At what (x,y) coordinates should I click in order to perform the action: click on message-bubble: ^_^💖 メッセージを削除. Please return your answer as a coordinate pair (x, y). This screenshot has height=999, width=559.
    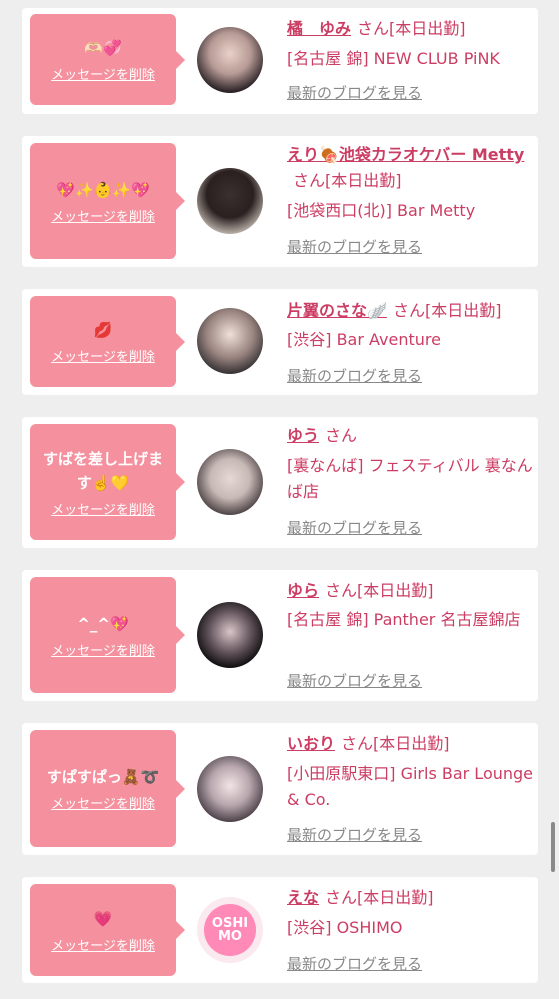
    Looking at the image, I should click on (107, 635).